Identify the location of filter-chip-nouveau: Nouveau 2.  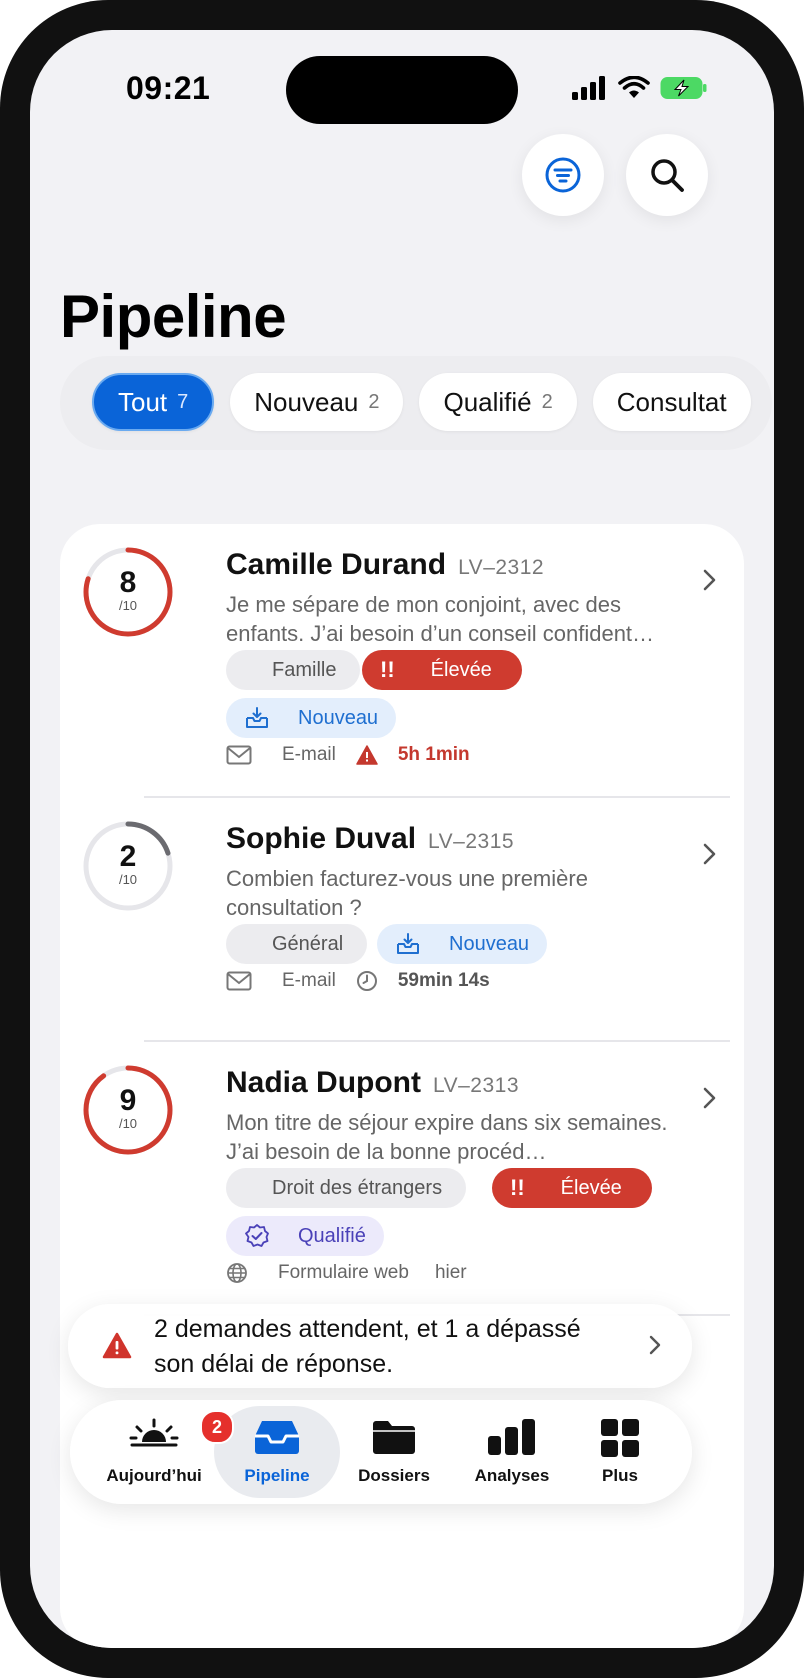
(317, 402).